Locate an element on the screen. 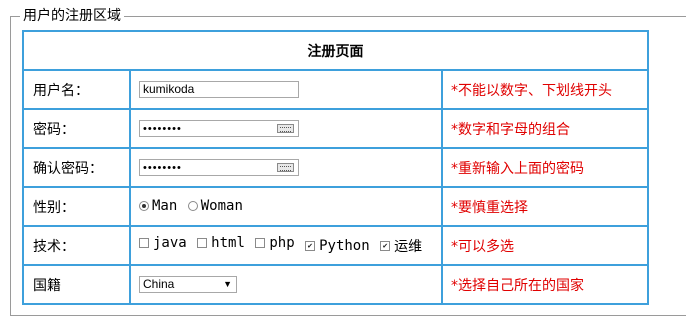 The height and width of the screenshot is (316, 686). confirm-password-input: •••••••• is located at coordinates (219, 167).